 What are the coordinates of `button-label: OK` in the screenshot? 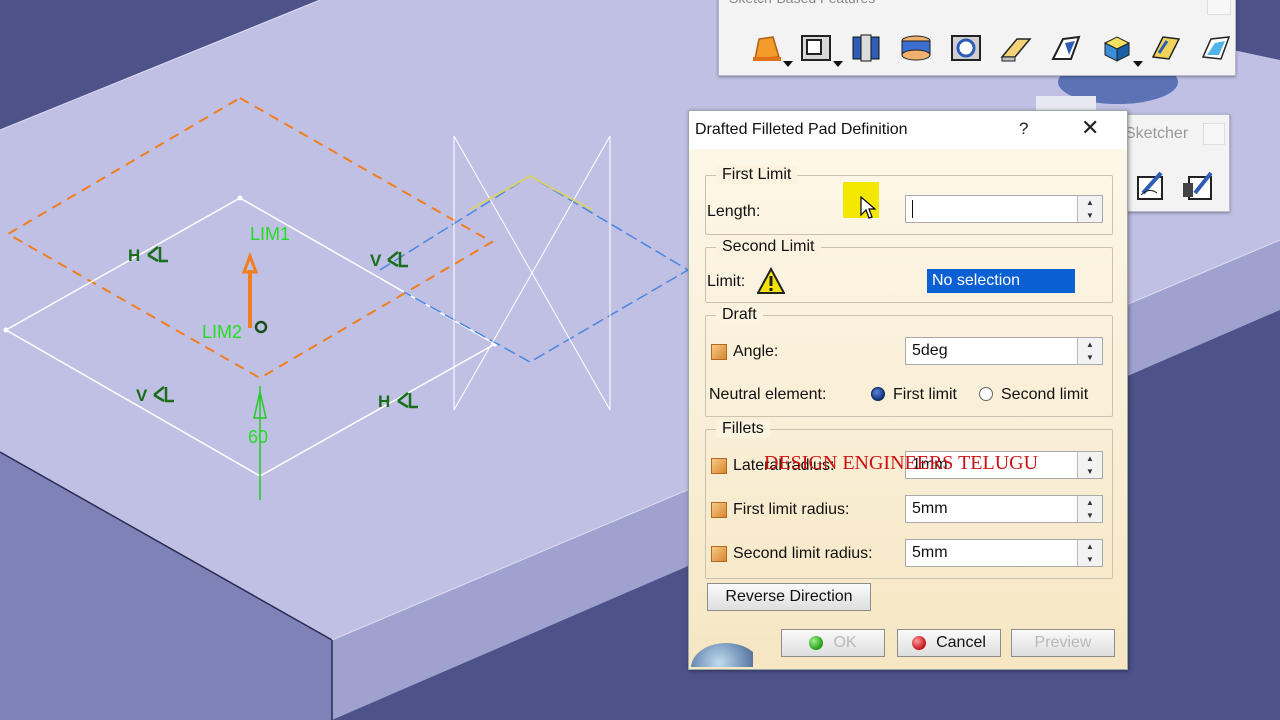 It's located at (845, 642).